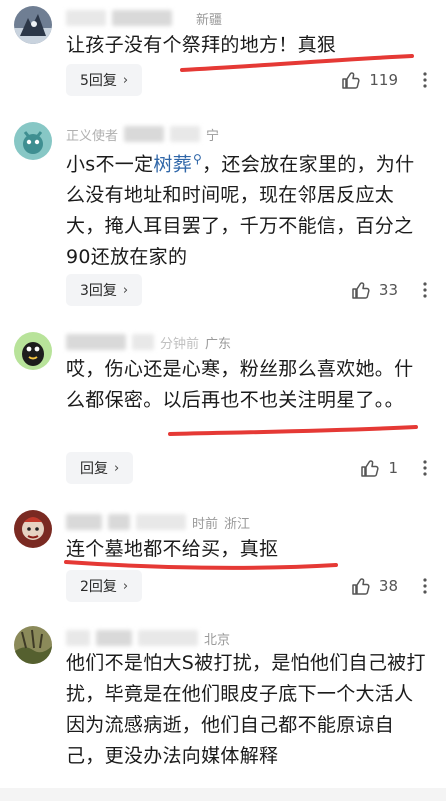 The height and width of the screenshot is (801, 446). What do you see at coordinates (388, 586) in the screenshot?
I see `like-count: 38` at bounding box center [388, 586].